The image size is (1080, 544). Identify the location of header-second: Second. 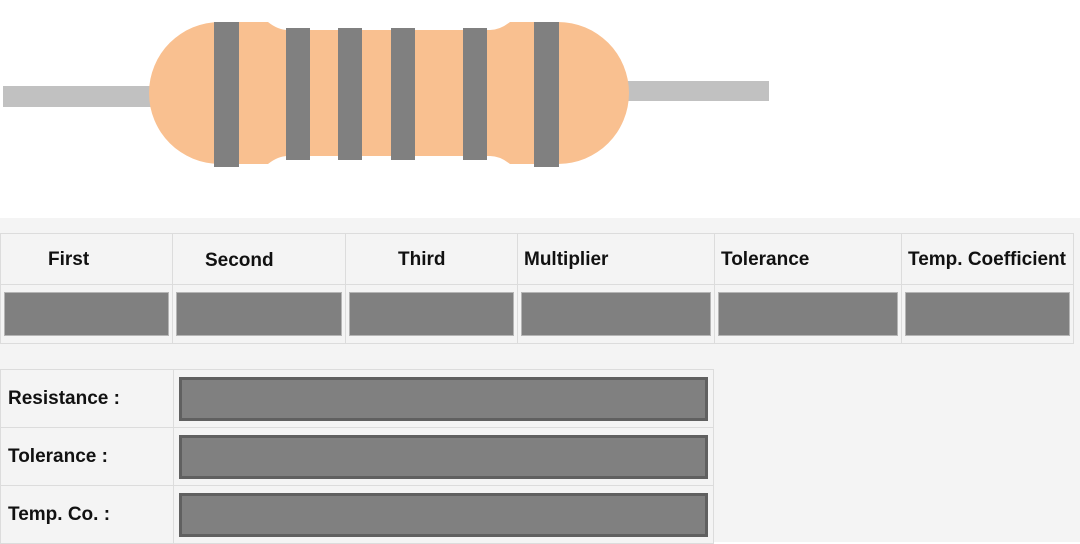
(259, 259).